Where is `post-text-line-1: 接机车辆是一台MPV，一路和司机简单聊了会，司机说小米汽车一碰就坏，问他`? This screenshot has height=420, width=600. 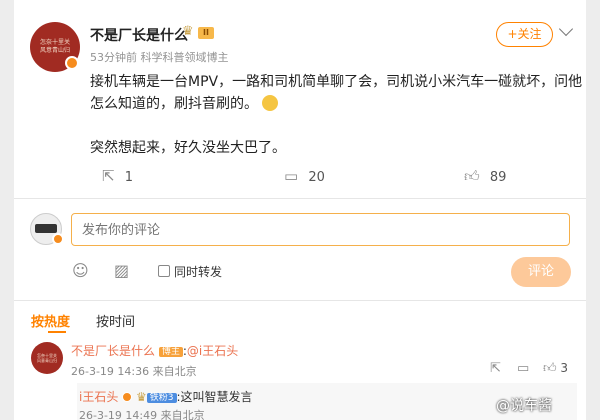 post-text-line-1: 接机车辆是一台MPV，一路和司机简单聊了会，司机说小米汽车一碰就坏，问他 is located at coordinates (336, 82).